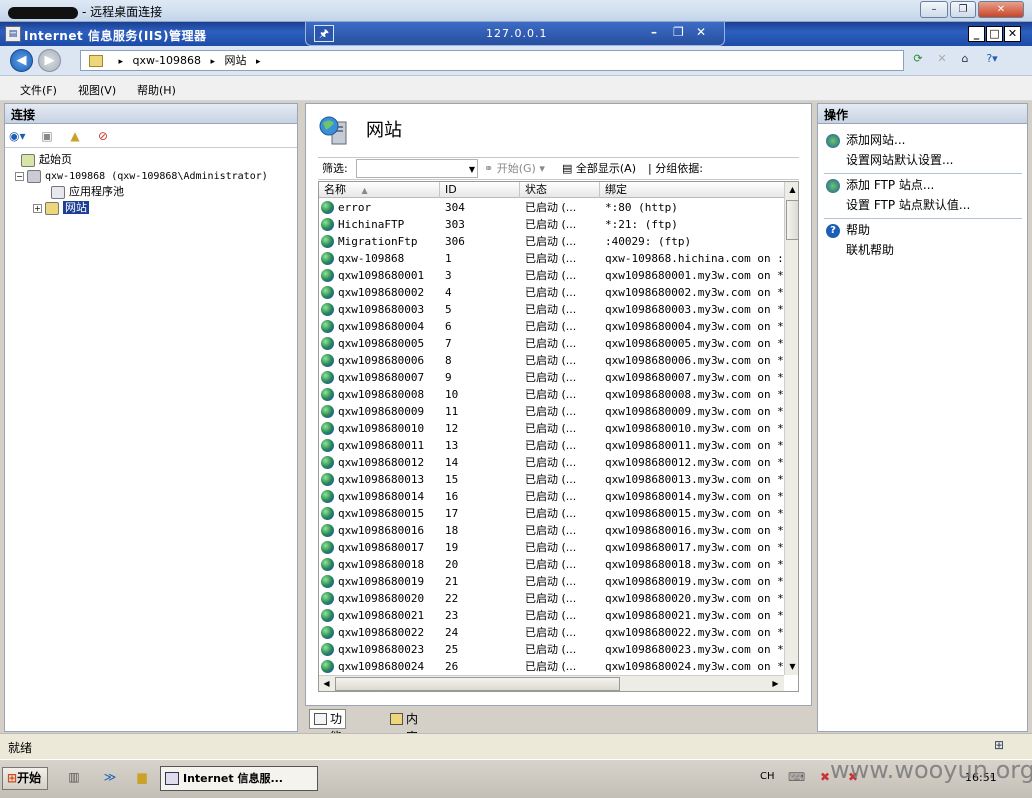 This screenshot has width=1032, height=798. Describe the element at coordinates (75, 136) in the screenshot. I see `up-level-icon: ▲` at that location.